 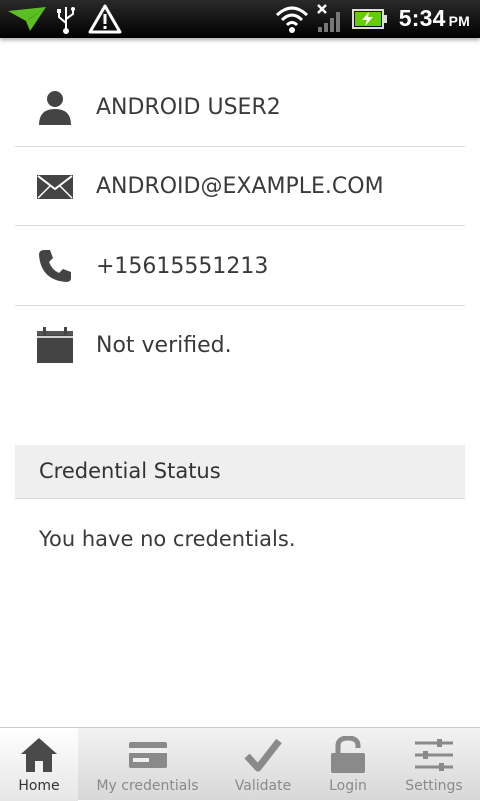 I want to click on tab-login: Login, so click(x=348, y=764).